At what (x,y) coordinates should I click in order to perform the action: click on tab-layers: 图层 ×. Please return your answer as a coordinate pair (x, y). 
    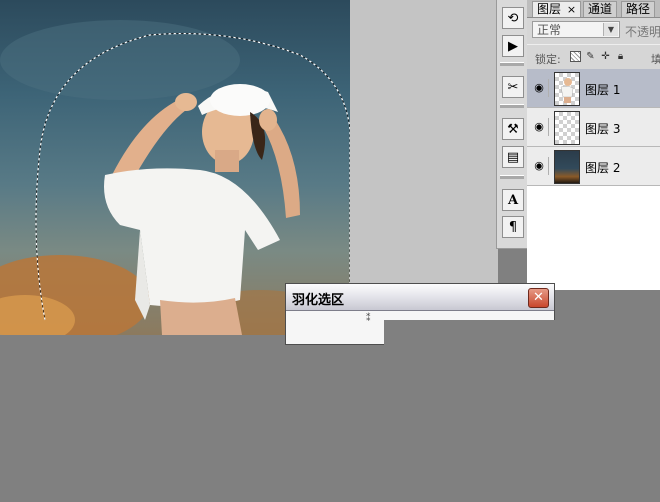
    Looking at the image, I should click on (557, 9).